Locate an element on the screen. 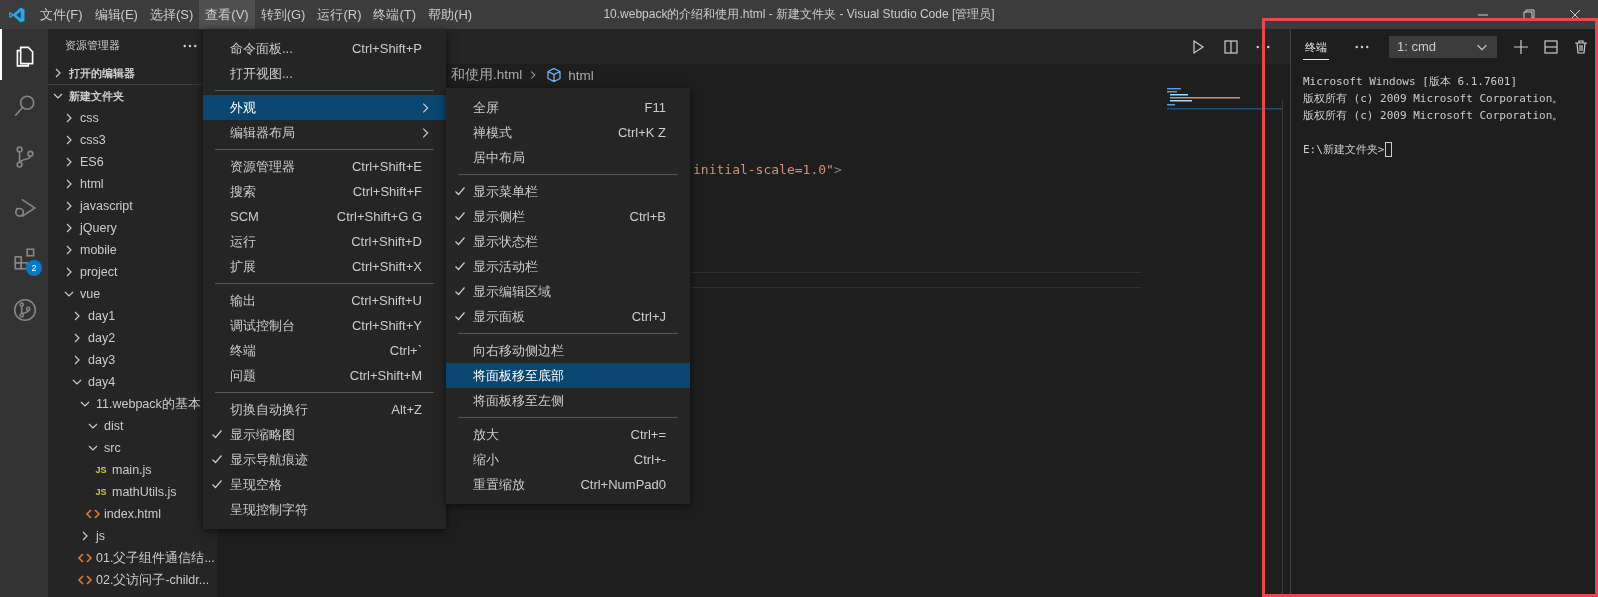  menu-bar-item: 运行(R) is located at coordinates (339, 14).